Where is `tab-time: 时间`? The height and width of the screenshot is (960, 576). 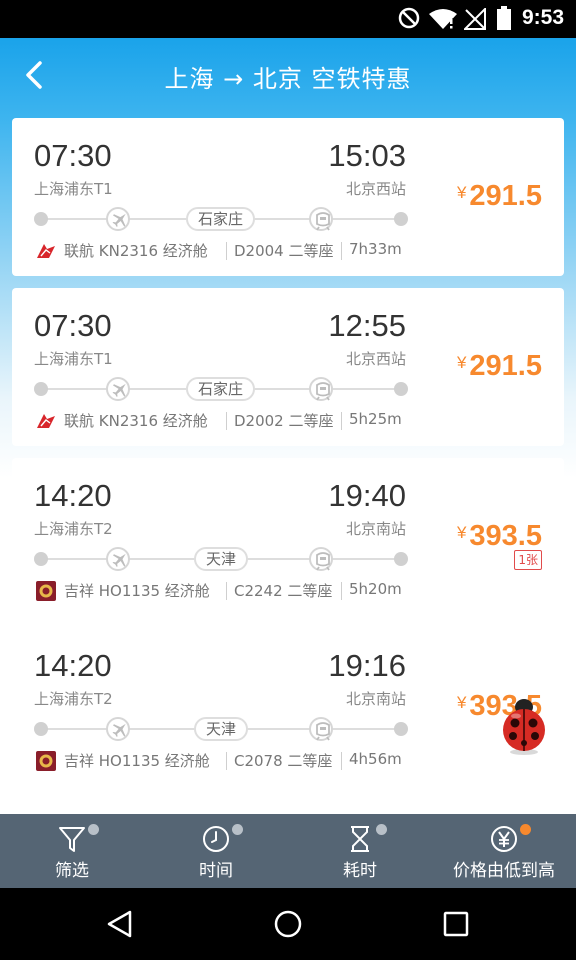
tab-time: 时间 is located at coordinates (216, 851).